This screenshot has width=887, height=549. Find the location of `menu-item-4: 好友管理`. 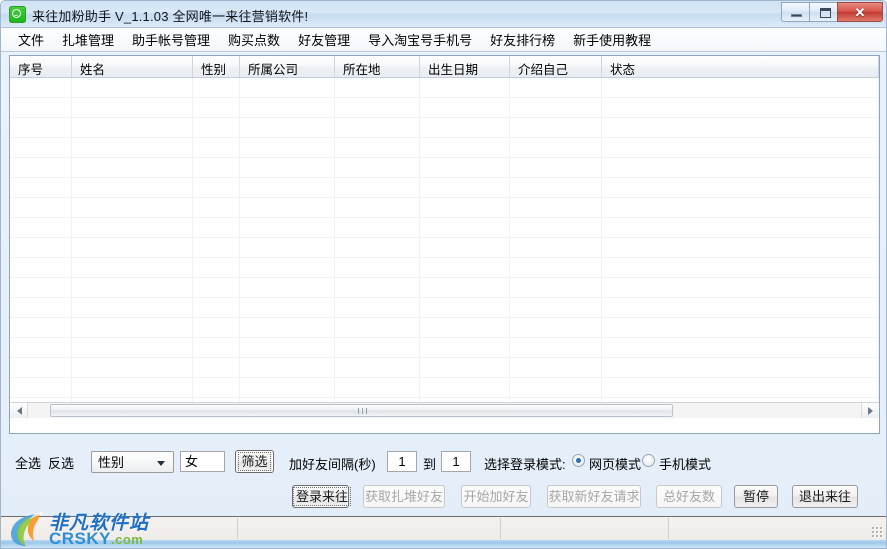

menu-item-4: 好友管理 is located at coordinates (324, 39).